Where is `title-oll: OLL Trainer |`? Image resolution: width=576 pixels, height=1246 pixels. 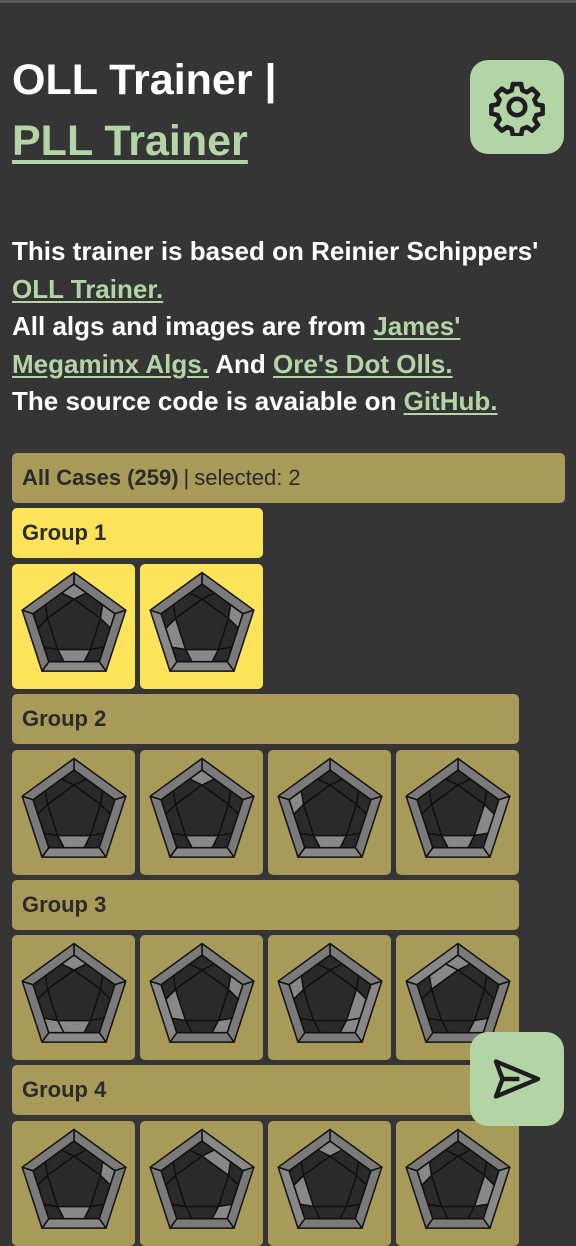 title-oll: OLL Trainer | is located at coordinates (144, 80).